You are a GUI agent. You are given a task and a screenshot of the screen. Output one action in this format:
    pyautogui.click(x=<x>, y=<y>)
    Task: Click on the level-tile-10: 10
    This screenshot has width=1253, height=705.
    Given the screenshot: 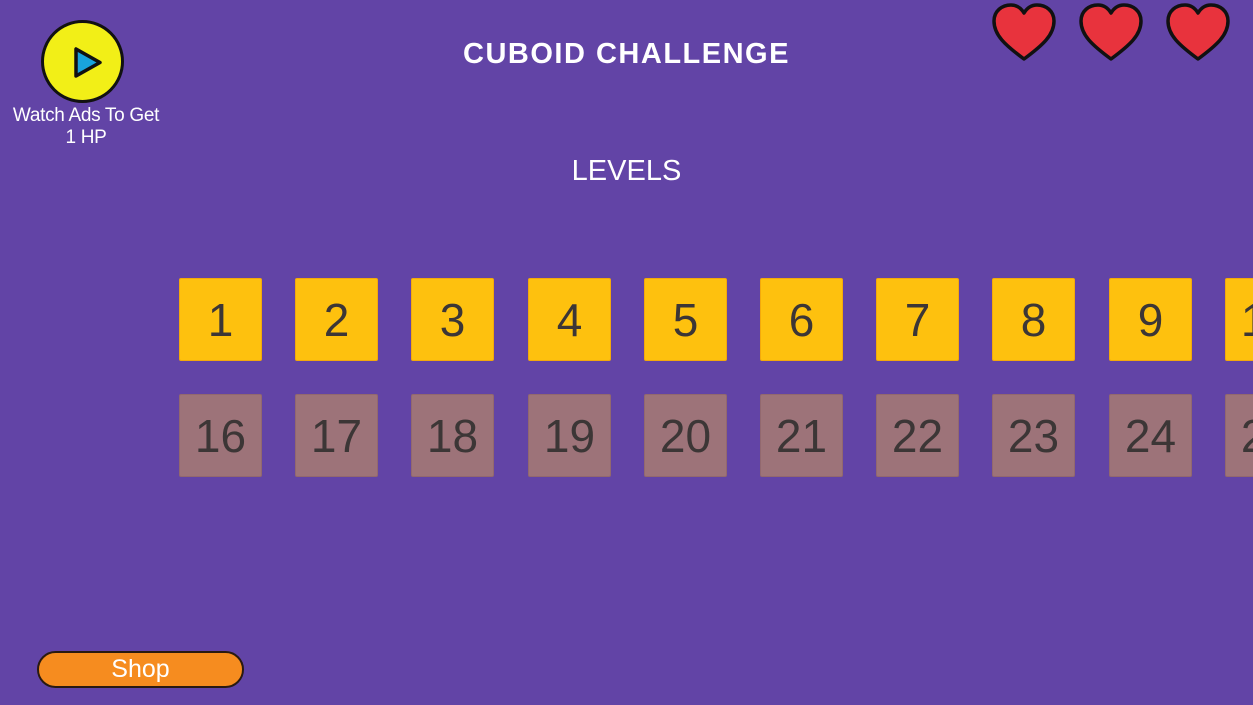 What is the action you would take?
    pyautogui.click(x=1239, y=319)
    